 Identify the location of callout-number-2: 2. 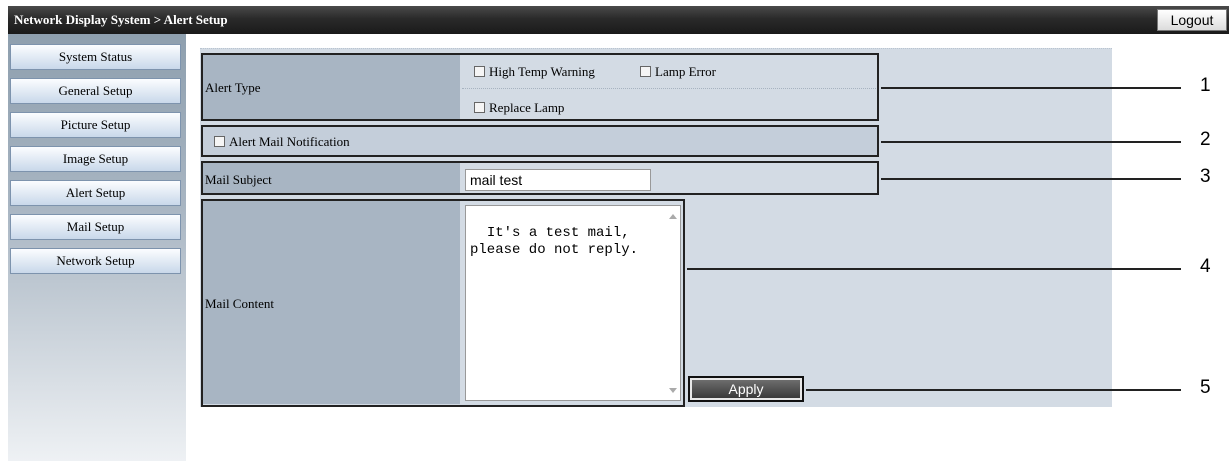
(1205, 139).